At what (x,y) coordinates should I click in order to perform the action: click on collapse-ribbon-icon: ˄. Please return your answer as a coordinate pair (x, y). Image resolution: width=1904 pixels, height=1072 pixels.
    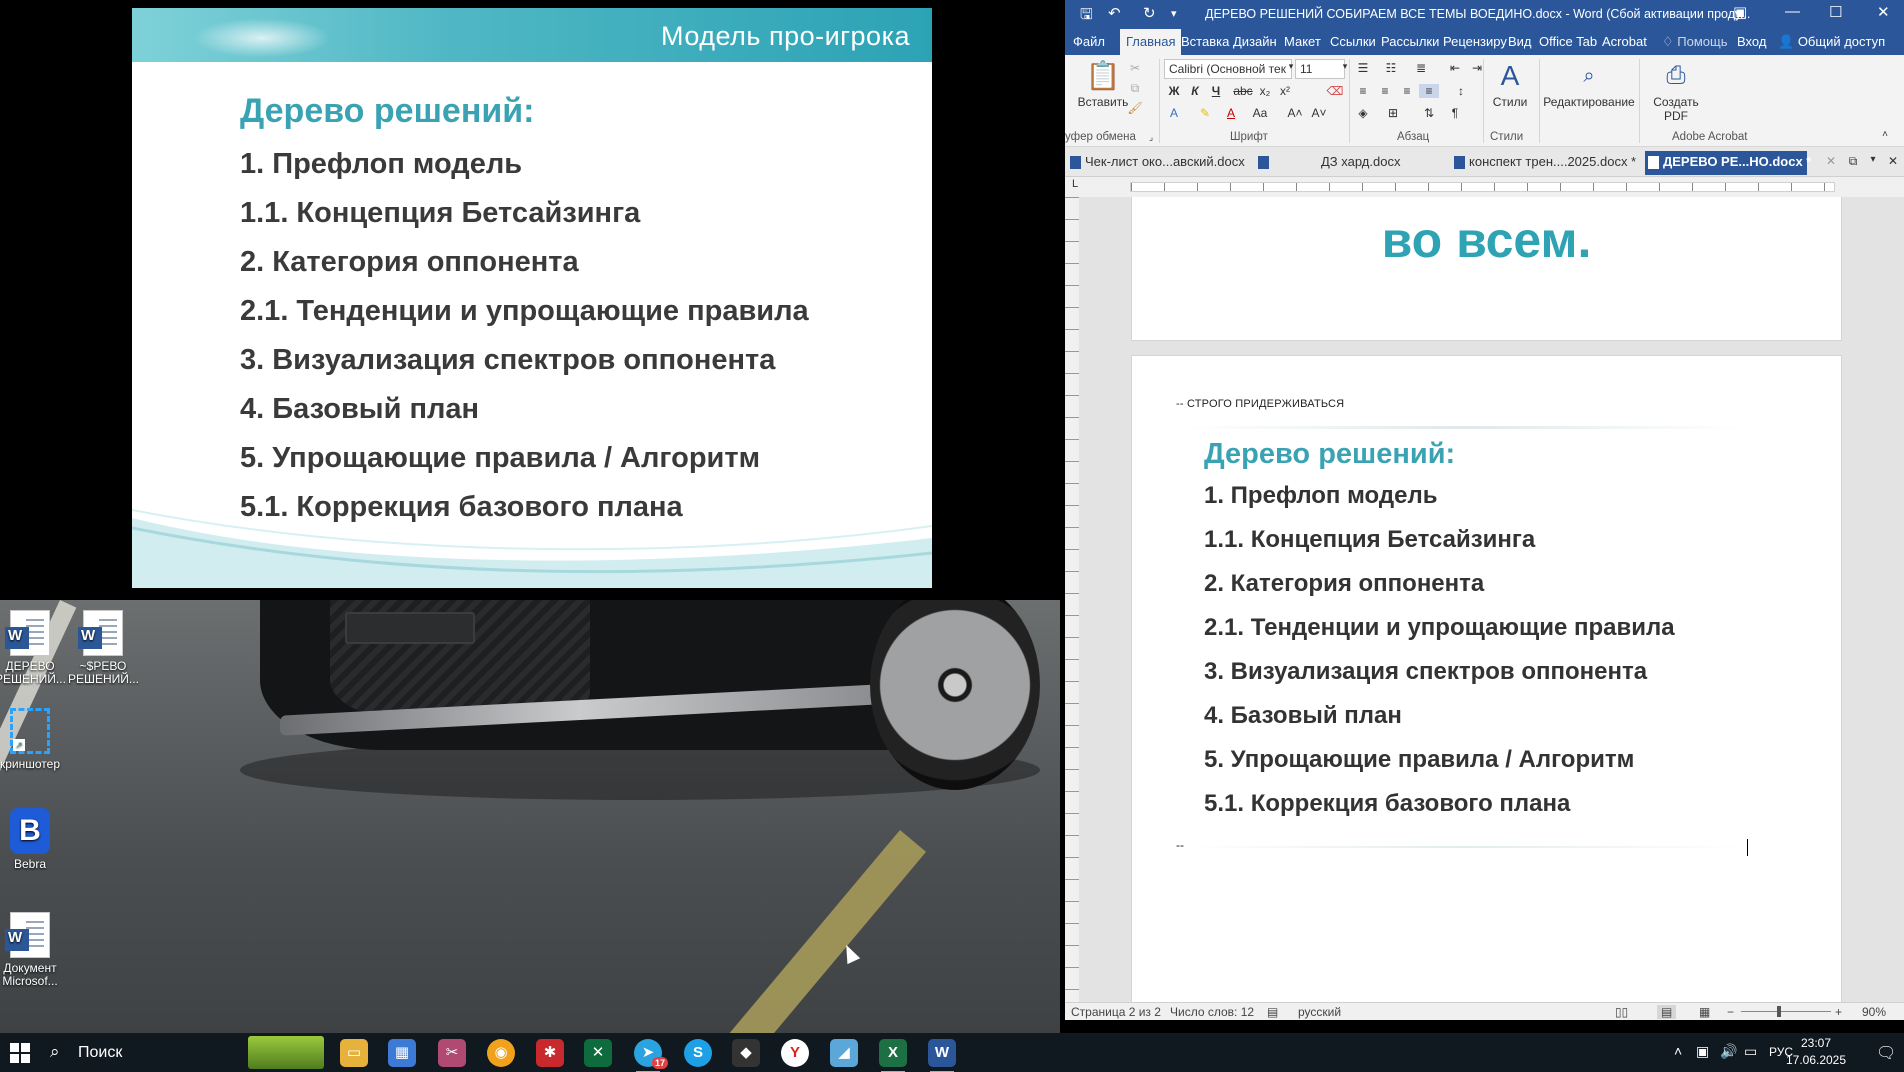
    Looking at the image, I should click on (1885, 134).